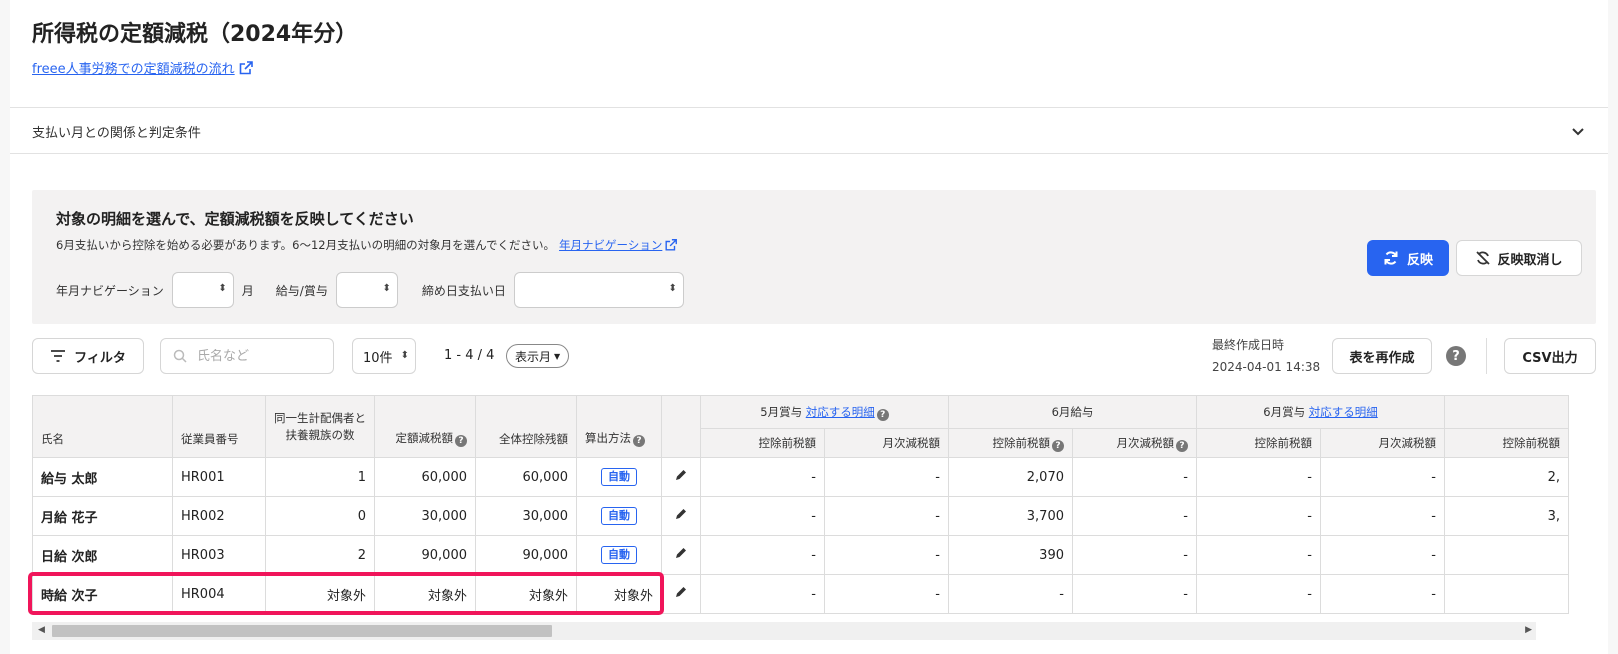  What do you see at coordinates (526, 426) in the screenshot?
I see `col-header-total: 全体控除残額` at bounding box center [526, 426].